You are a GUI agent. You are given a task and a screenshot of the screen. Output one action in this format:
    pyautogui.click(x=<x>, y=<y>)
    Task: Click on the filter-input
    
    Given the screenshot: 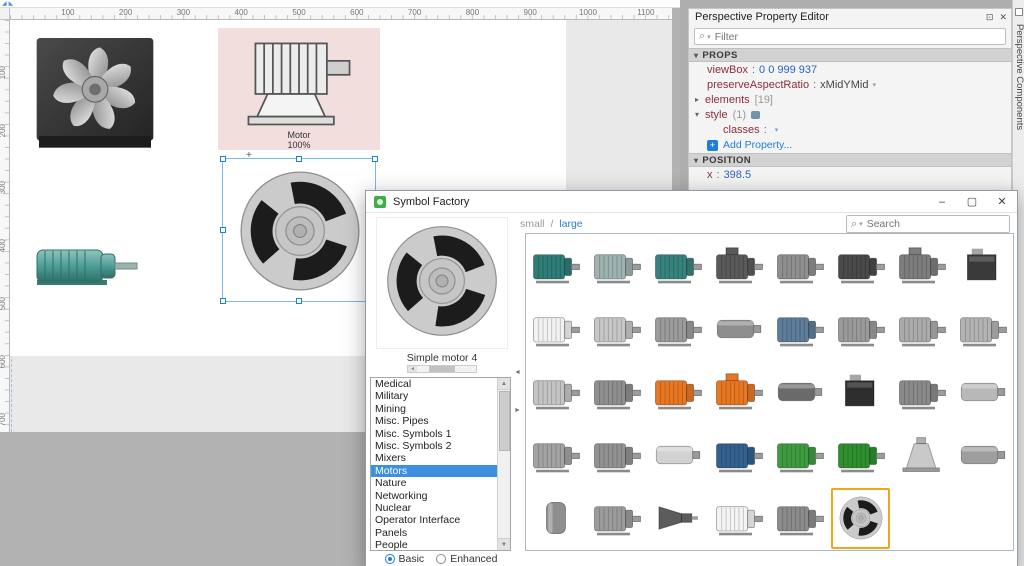 What is the action you would take?
    pyautogui.click(x=857, y=36)
    